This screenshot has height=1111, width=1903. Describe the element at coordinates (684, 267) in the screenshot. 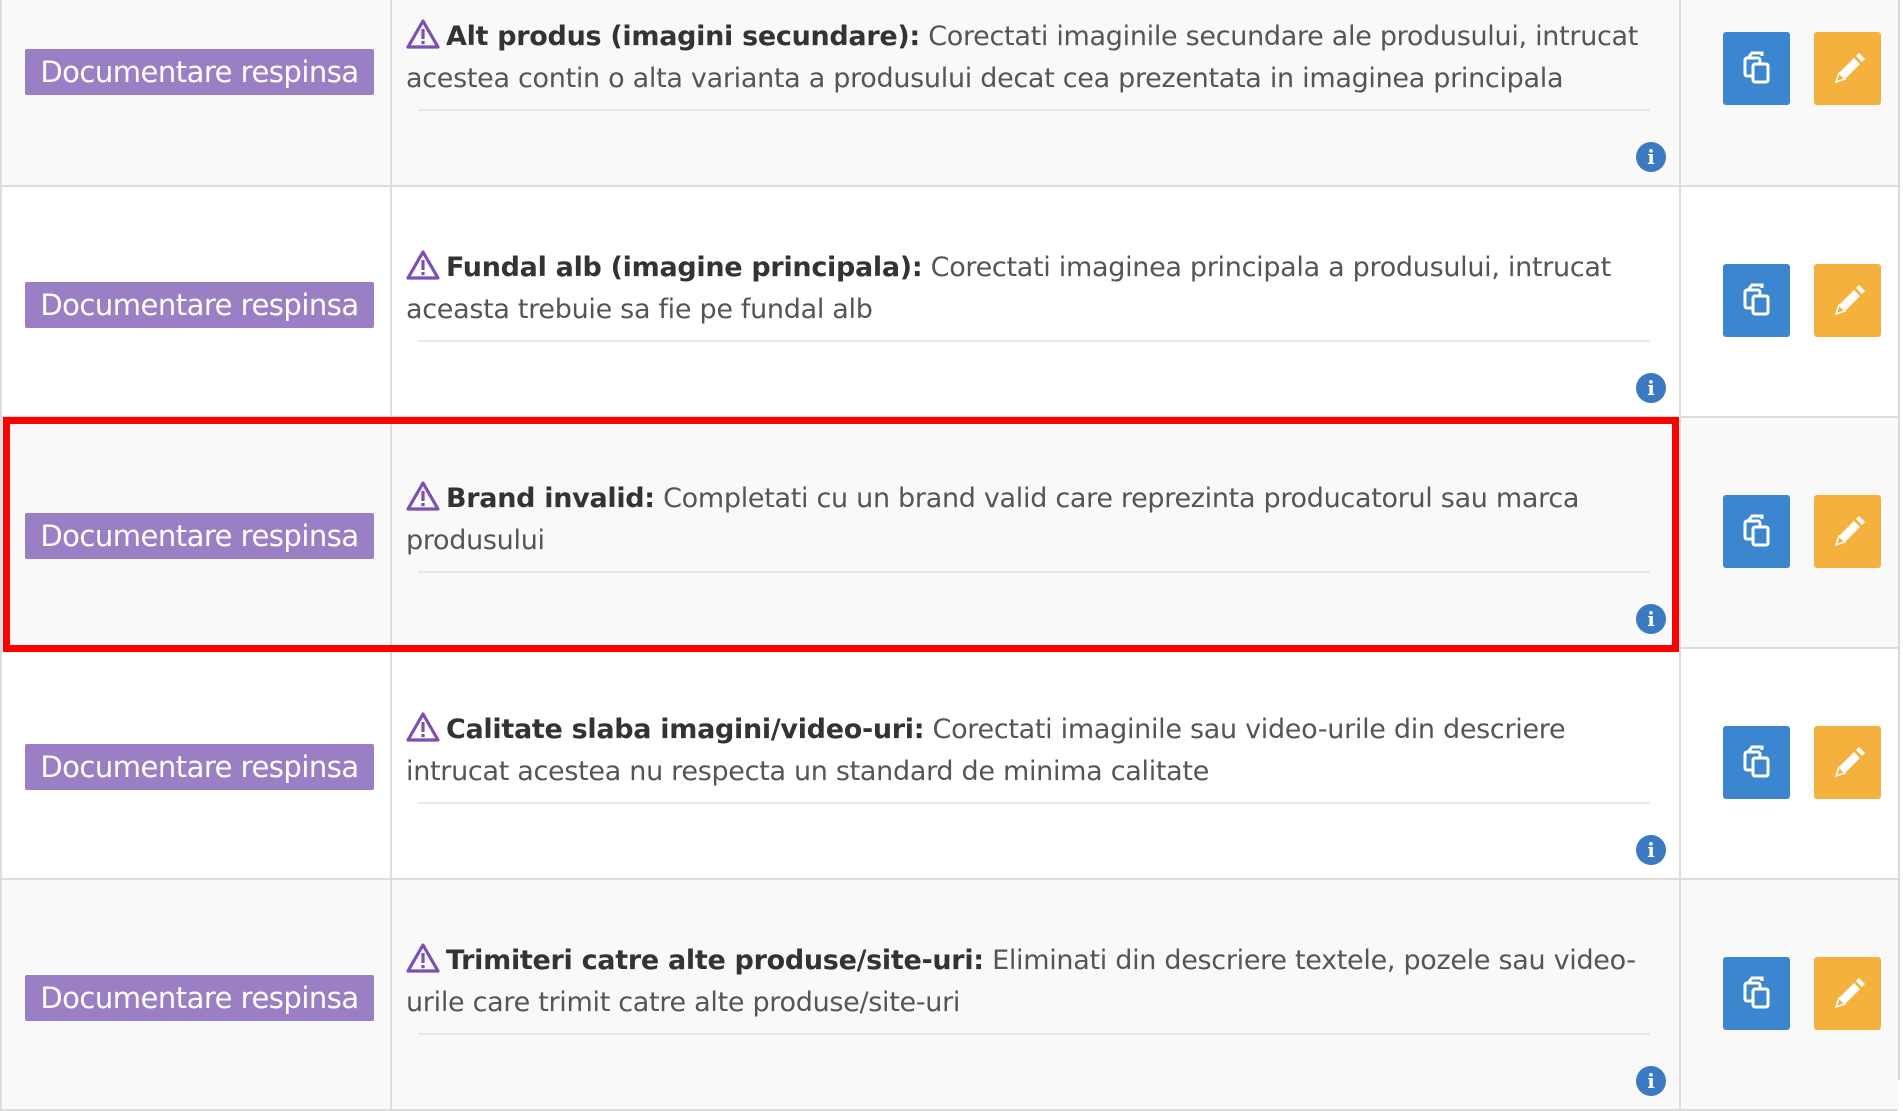

I see `issue-title: Fundal alb (imagine principala):` at that location.